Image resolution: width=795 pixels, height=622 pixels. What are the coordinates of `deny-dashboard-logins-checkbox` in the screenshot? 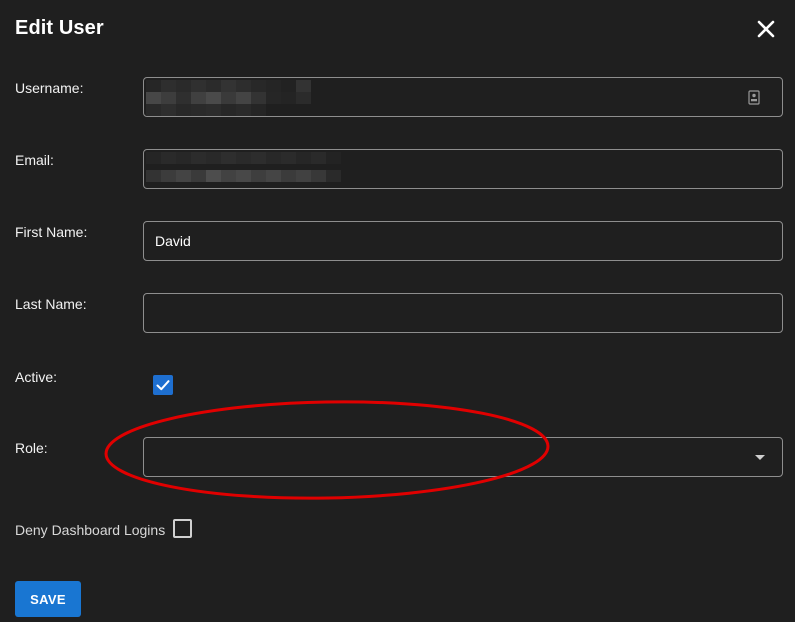 It's located at (182, 528).